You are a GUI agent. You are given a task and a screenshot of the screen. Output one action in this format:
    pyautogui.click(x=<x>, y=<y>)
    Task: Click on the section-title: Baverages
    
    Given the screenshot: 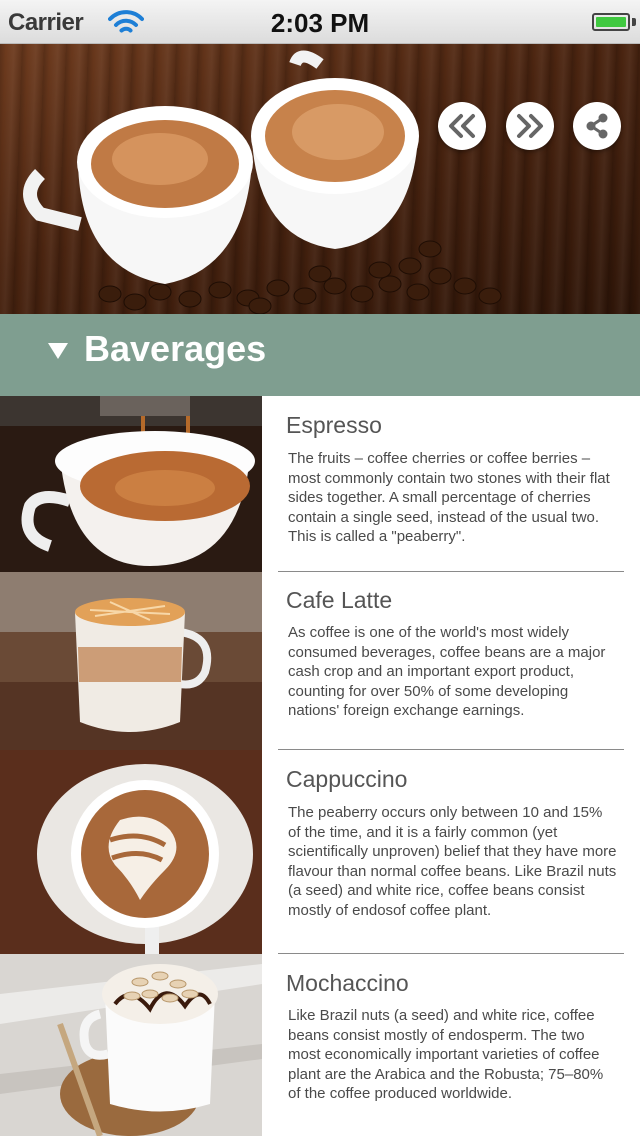 What is the action you would take?
    pyautogui.click(x=175, y=348)
    